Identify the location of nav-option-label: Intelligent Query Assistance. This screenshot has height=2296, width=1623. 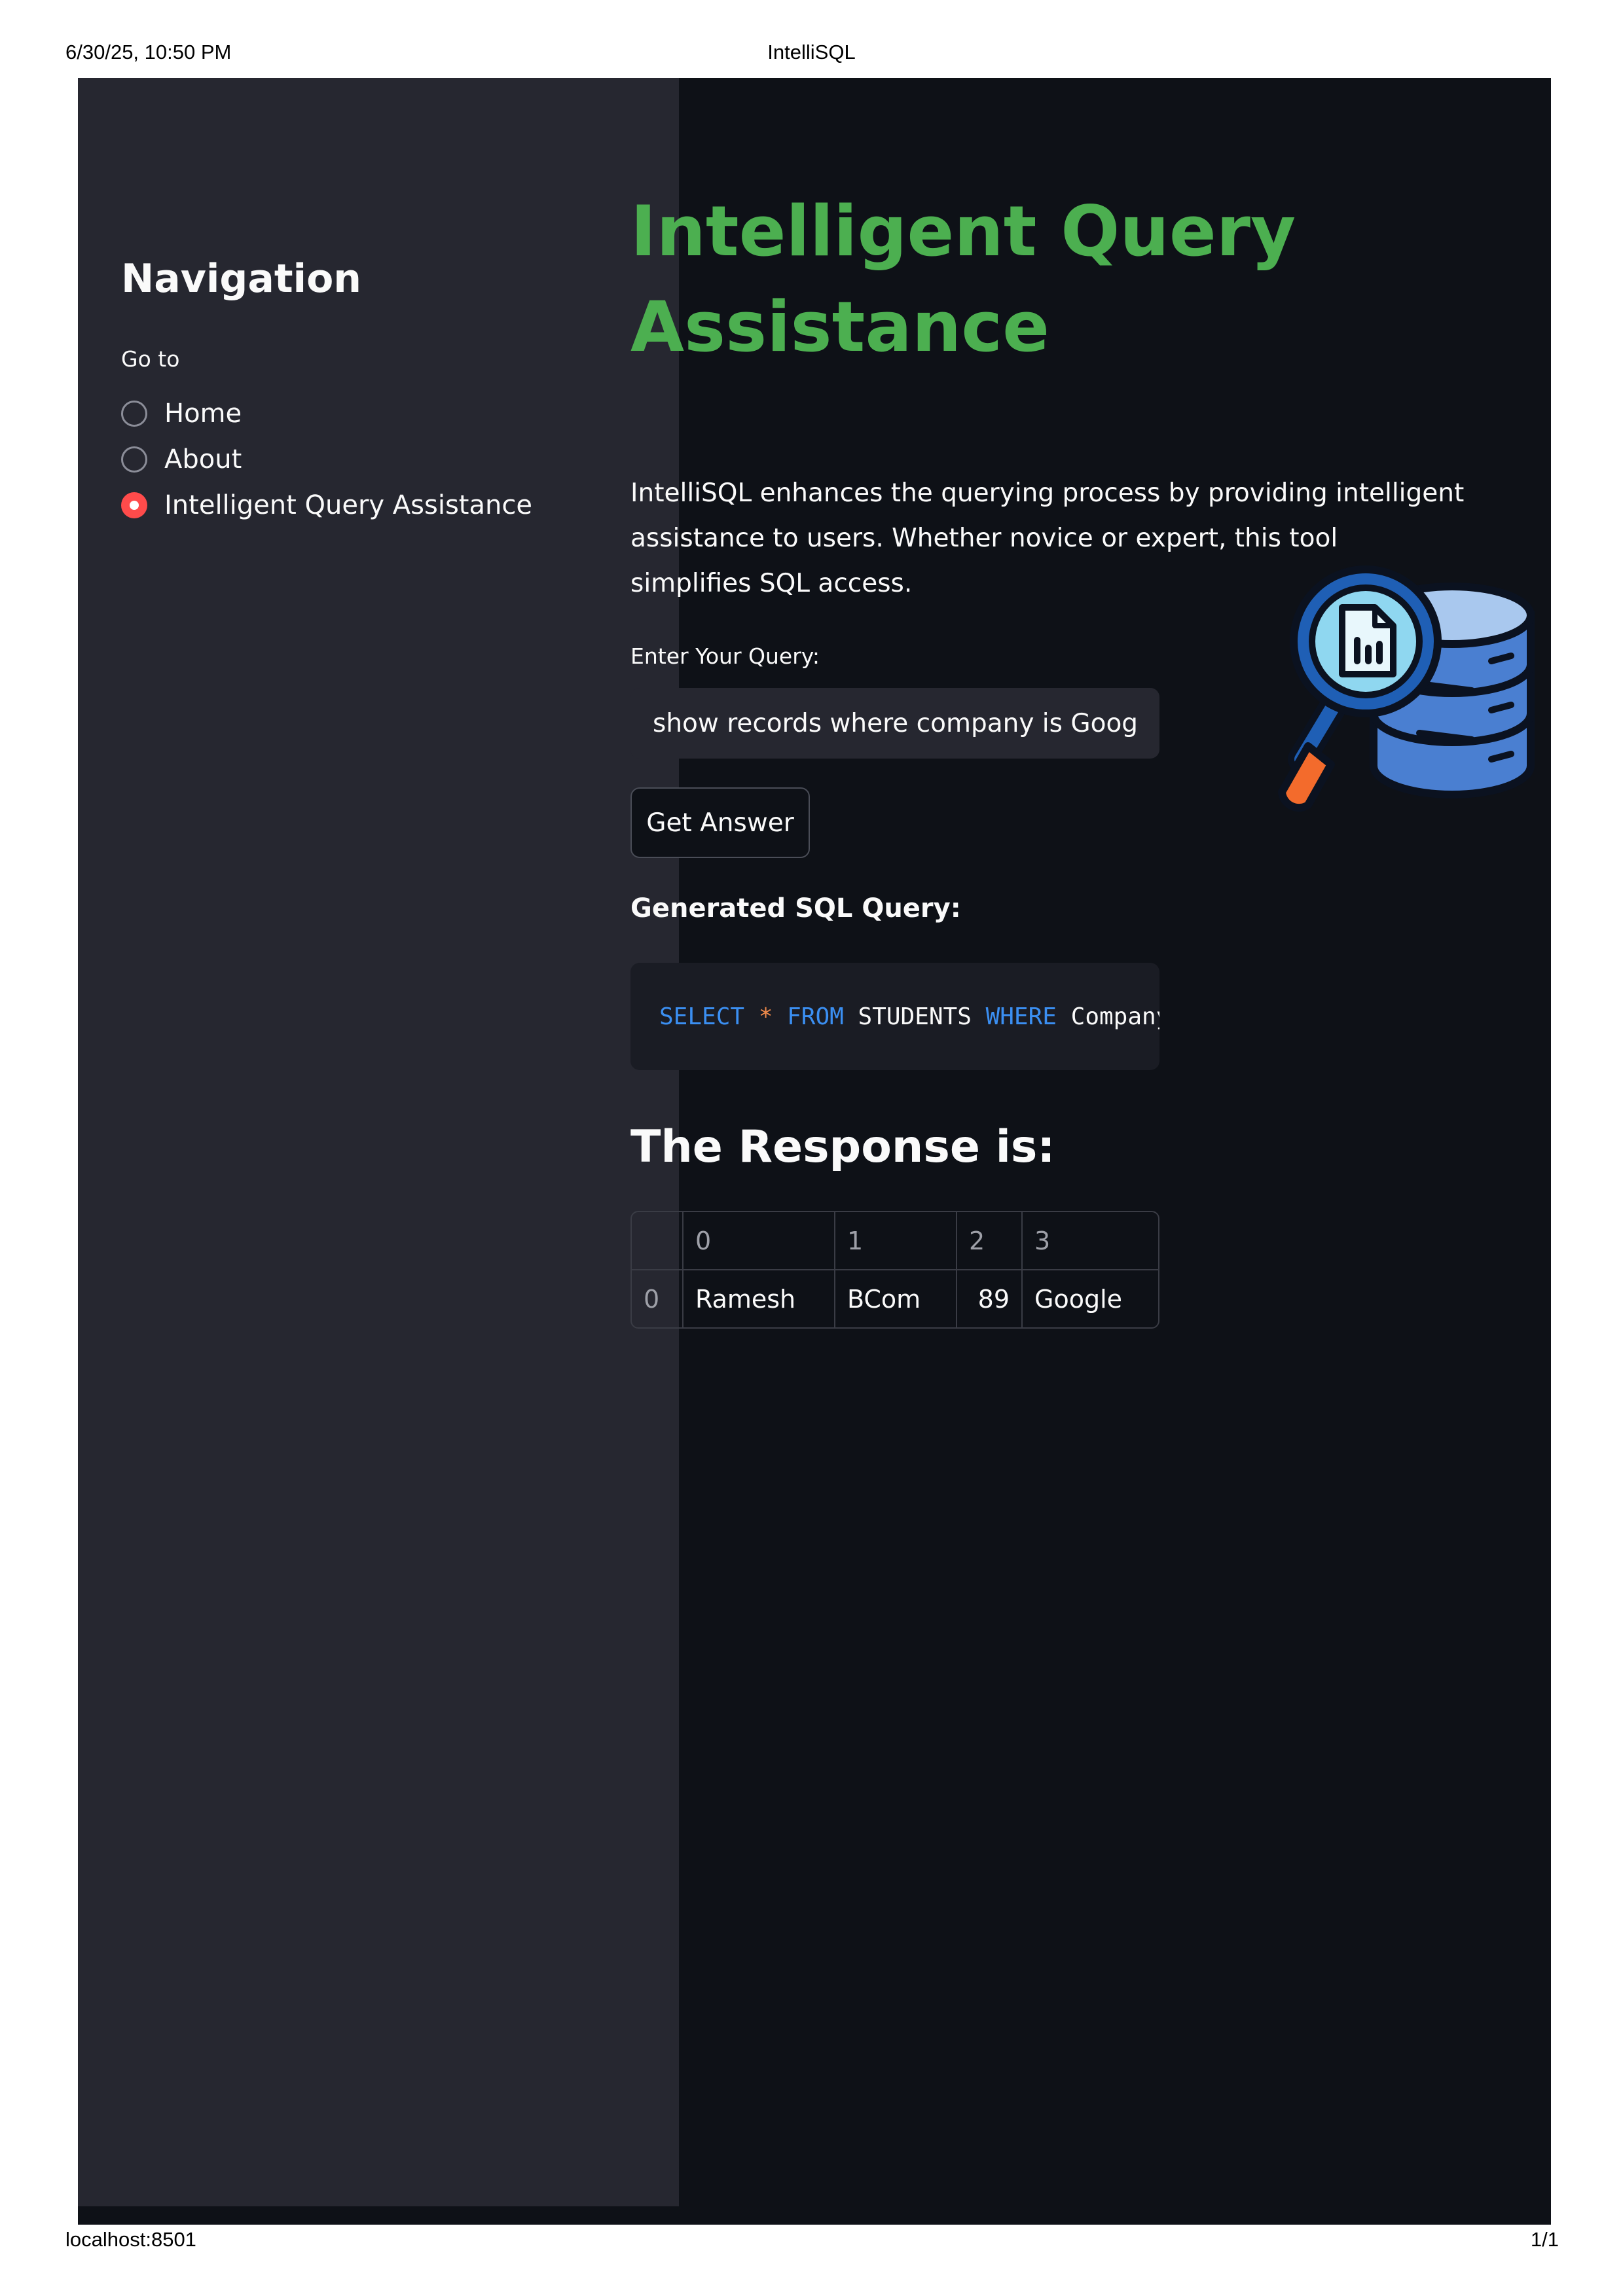
(348, 505).